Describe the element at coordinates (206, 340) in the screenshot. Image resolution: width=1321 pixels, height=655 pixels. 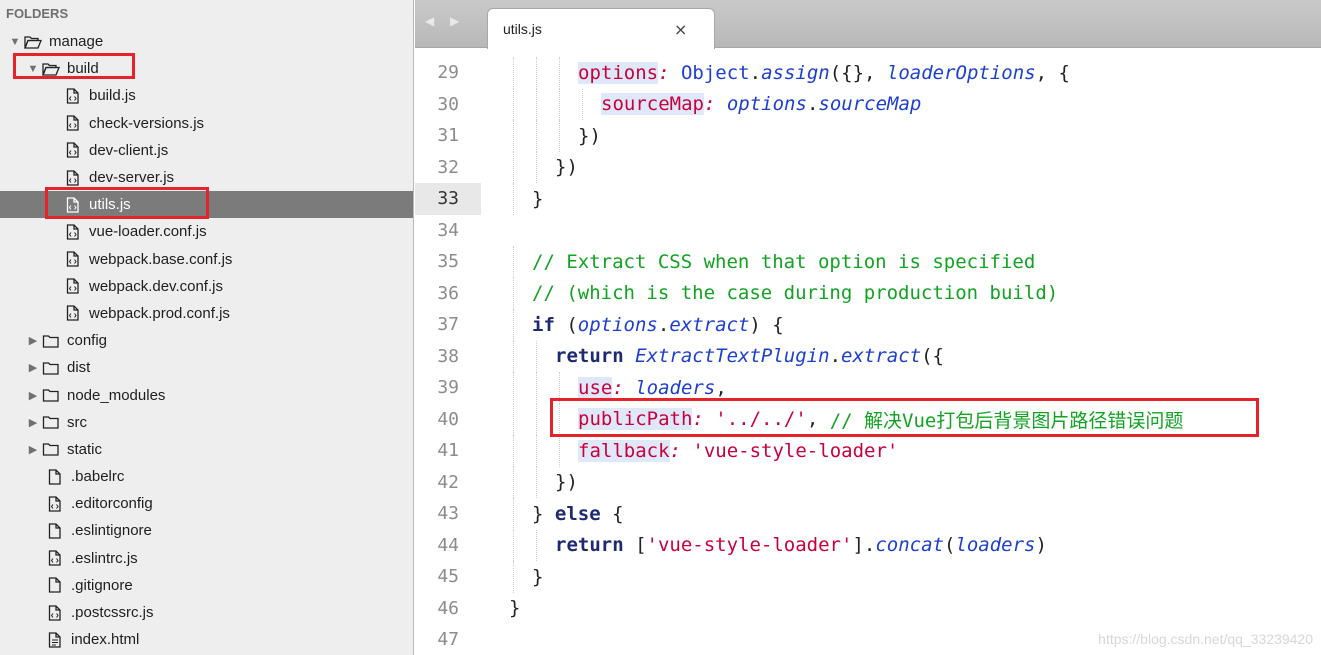
I see `tree-item-config: ▶ config` at that location.